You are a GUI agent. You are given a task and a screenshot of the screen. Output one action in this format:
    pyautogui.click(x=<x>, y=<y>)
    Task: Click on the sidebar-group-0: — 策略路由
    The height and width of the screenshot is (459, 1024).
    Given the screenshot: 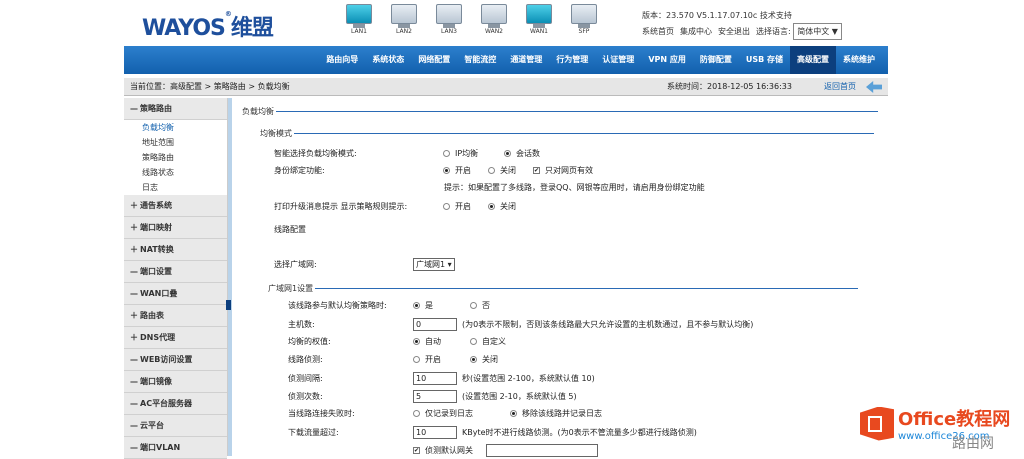 What is the action you would take?
    pyautogui.click(x=175, y=109)
    